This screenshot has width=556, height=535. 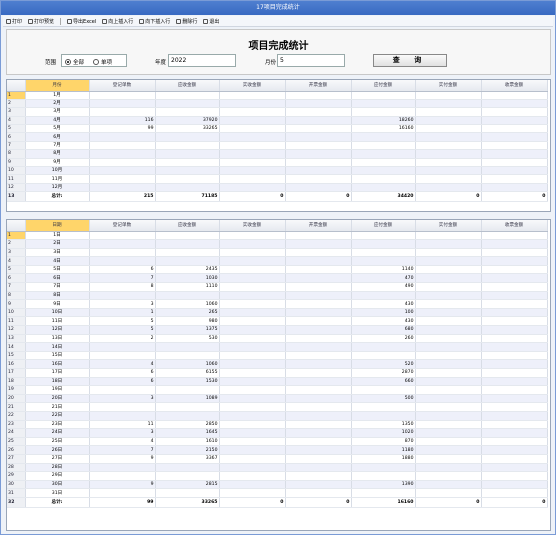 I want to click on table-row: 31 31日, so click(x=277, y=493).